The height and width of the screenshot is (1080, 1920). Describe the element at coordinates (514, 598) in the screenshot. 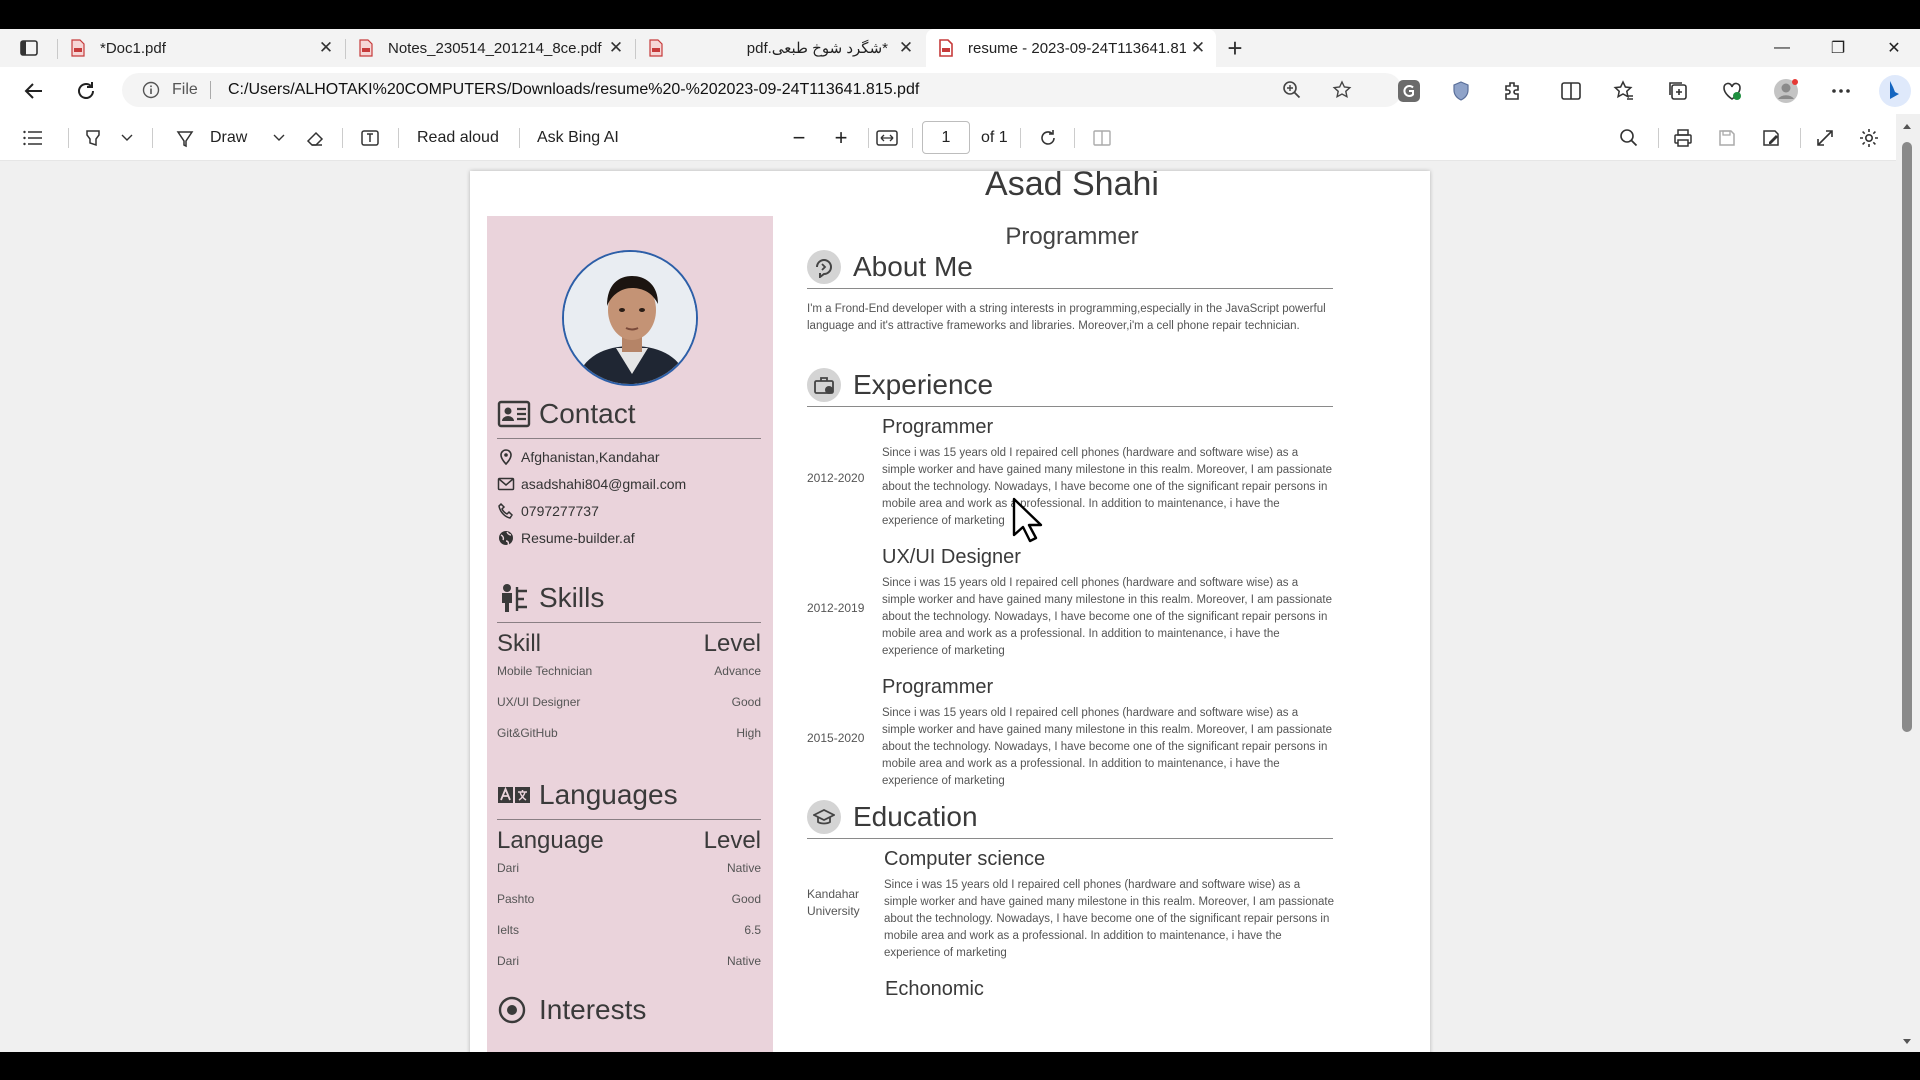

I see `skills-person-icon` at that location.